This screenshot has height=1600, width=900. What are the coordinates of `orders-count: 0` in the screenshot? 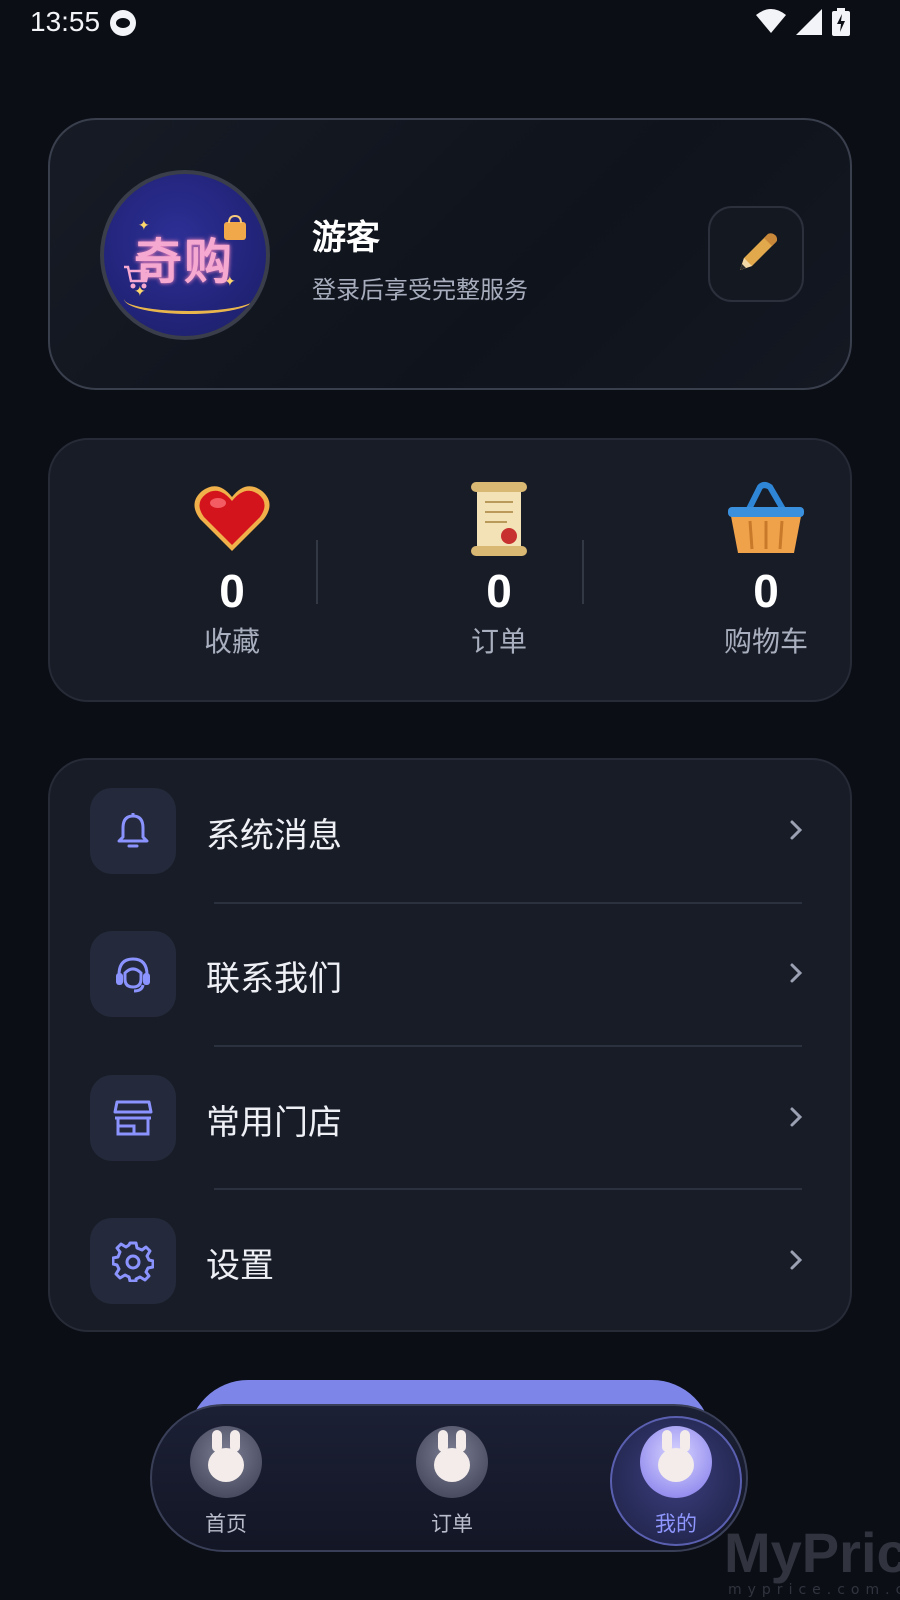 It's located at (499, 591).